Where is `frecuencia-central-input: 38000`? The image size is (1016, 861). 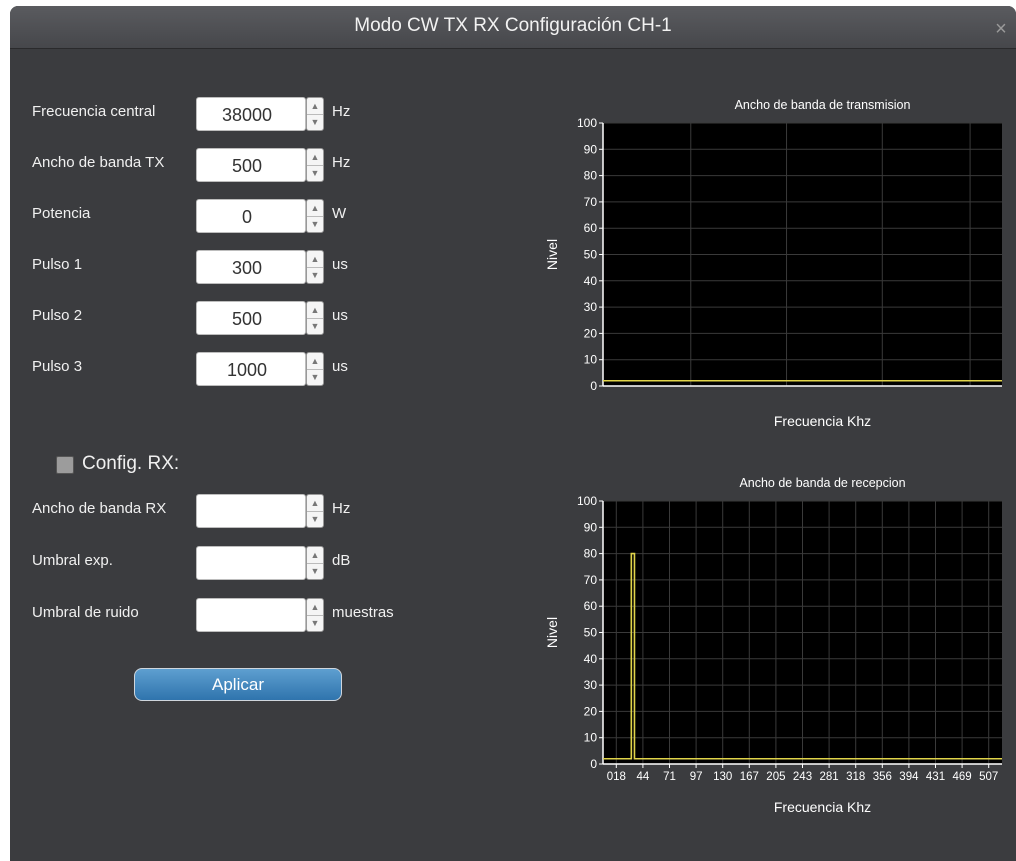
frecuencia-central-input: 38000 is located at coordinates (251, 114).